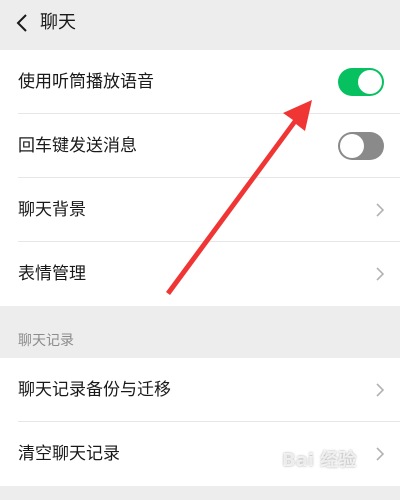 The image size is (400, 500). What do you see at coordinates (200, 82) in the screenshot?
I see `voice-earpiece-row: 使用听筒播放语音` at bounding box center [200, 82].